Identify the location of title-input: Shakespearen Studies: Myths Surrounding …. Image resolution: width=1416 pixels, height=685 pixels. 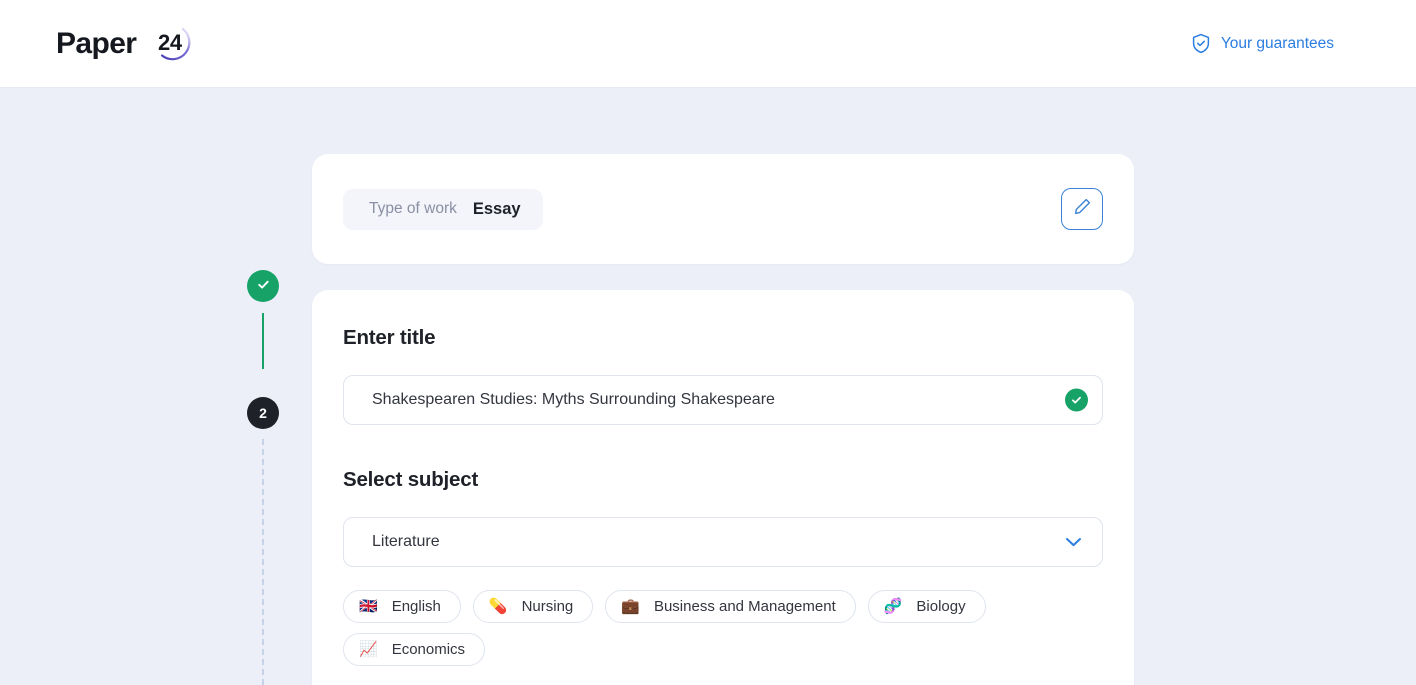
(723, 400).